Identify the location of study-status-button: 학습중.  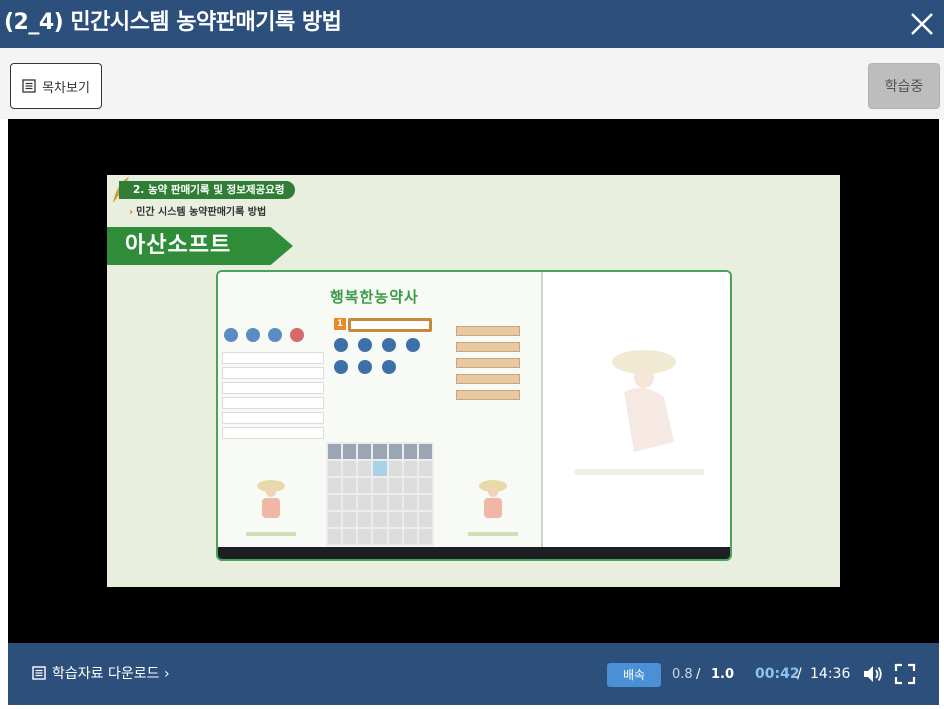
(904, 86).